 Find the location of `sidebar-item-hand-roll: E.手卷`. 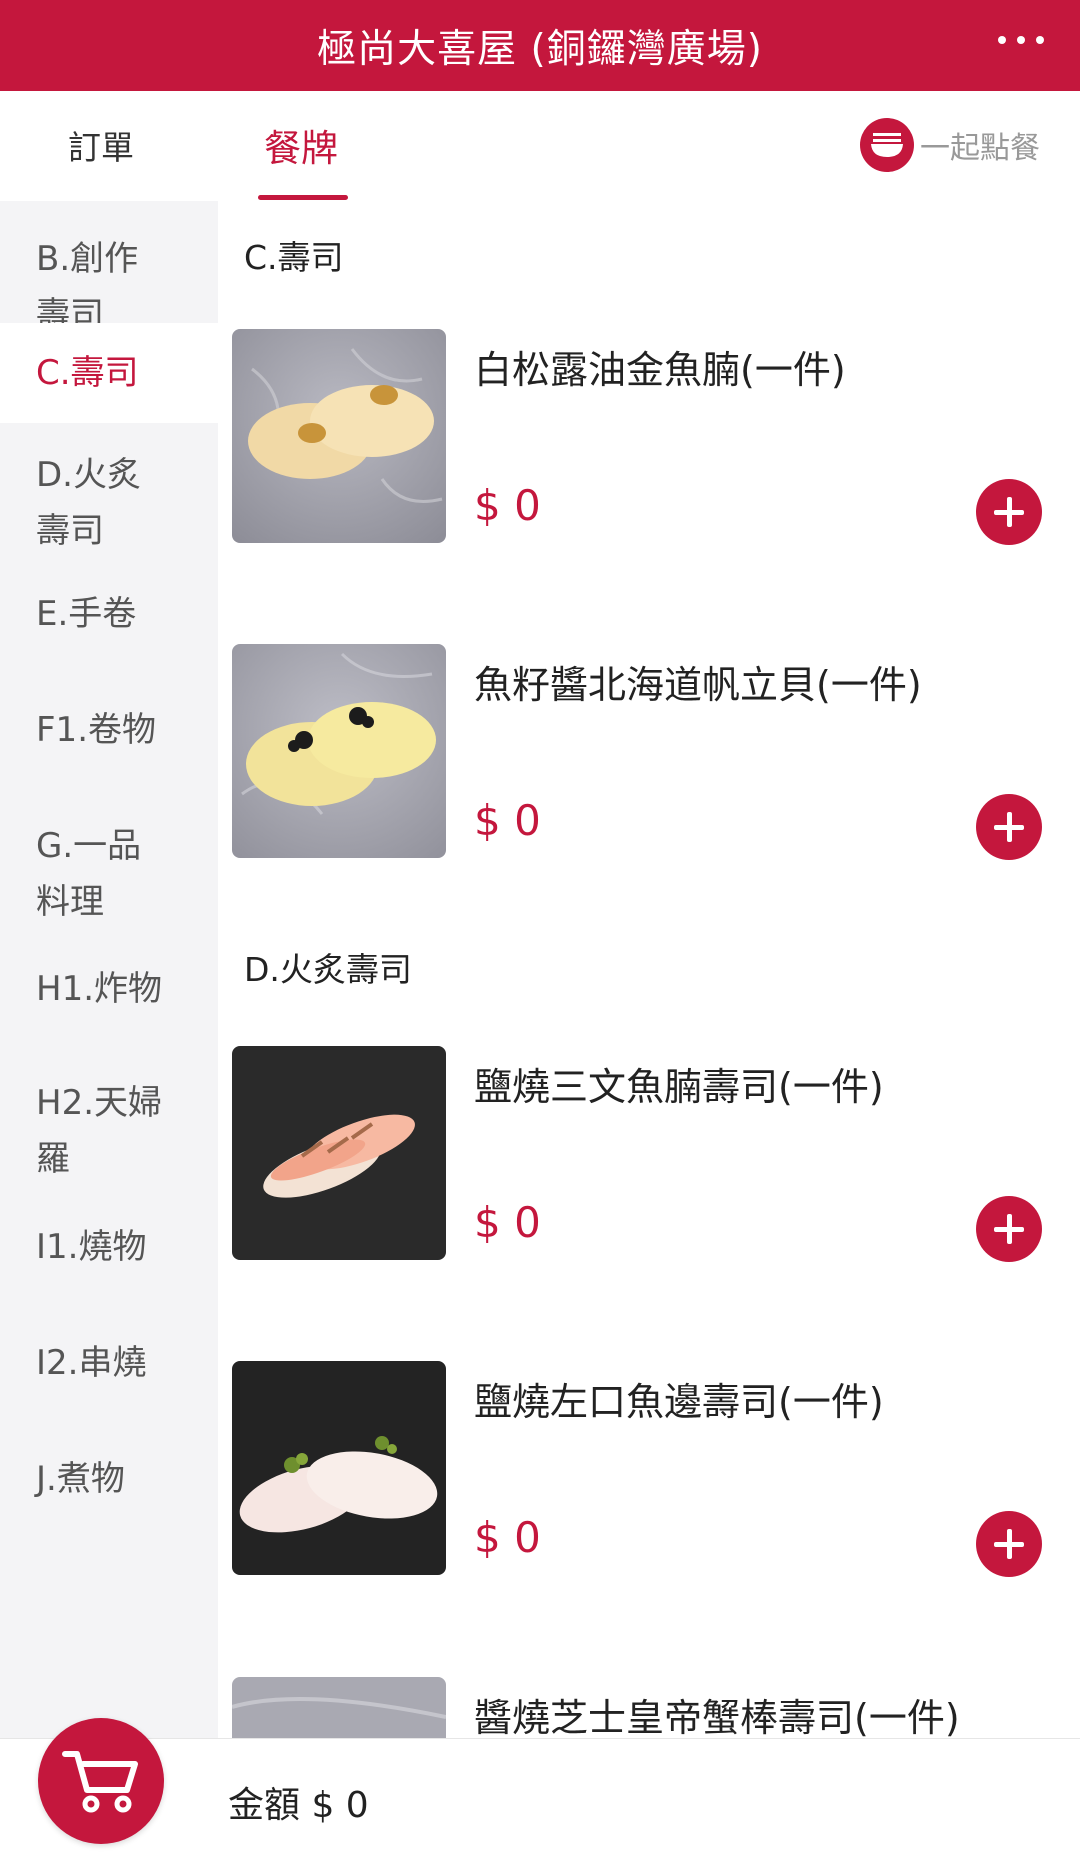

sidebar-item-hand-roll: E.手卷 is located at coordinates (109, 614).